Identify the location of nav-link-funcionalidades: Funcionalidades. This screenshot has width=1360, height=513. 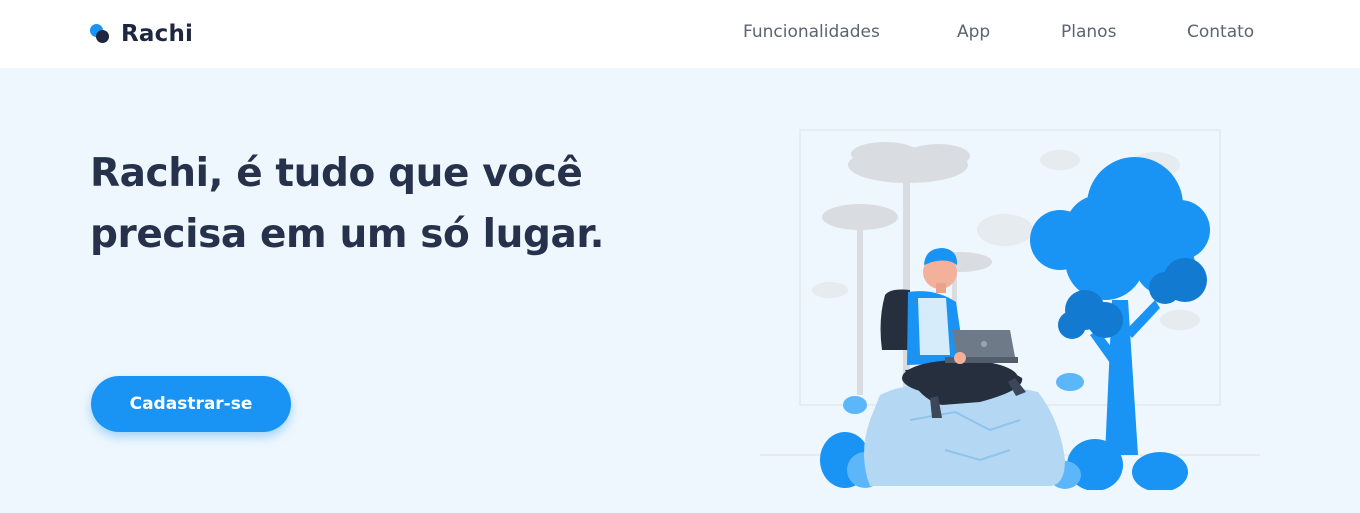
(811, 32).